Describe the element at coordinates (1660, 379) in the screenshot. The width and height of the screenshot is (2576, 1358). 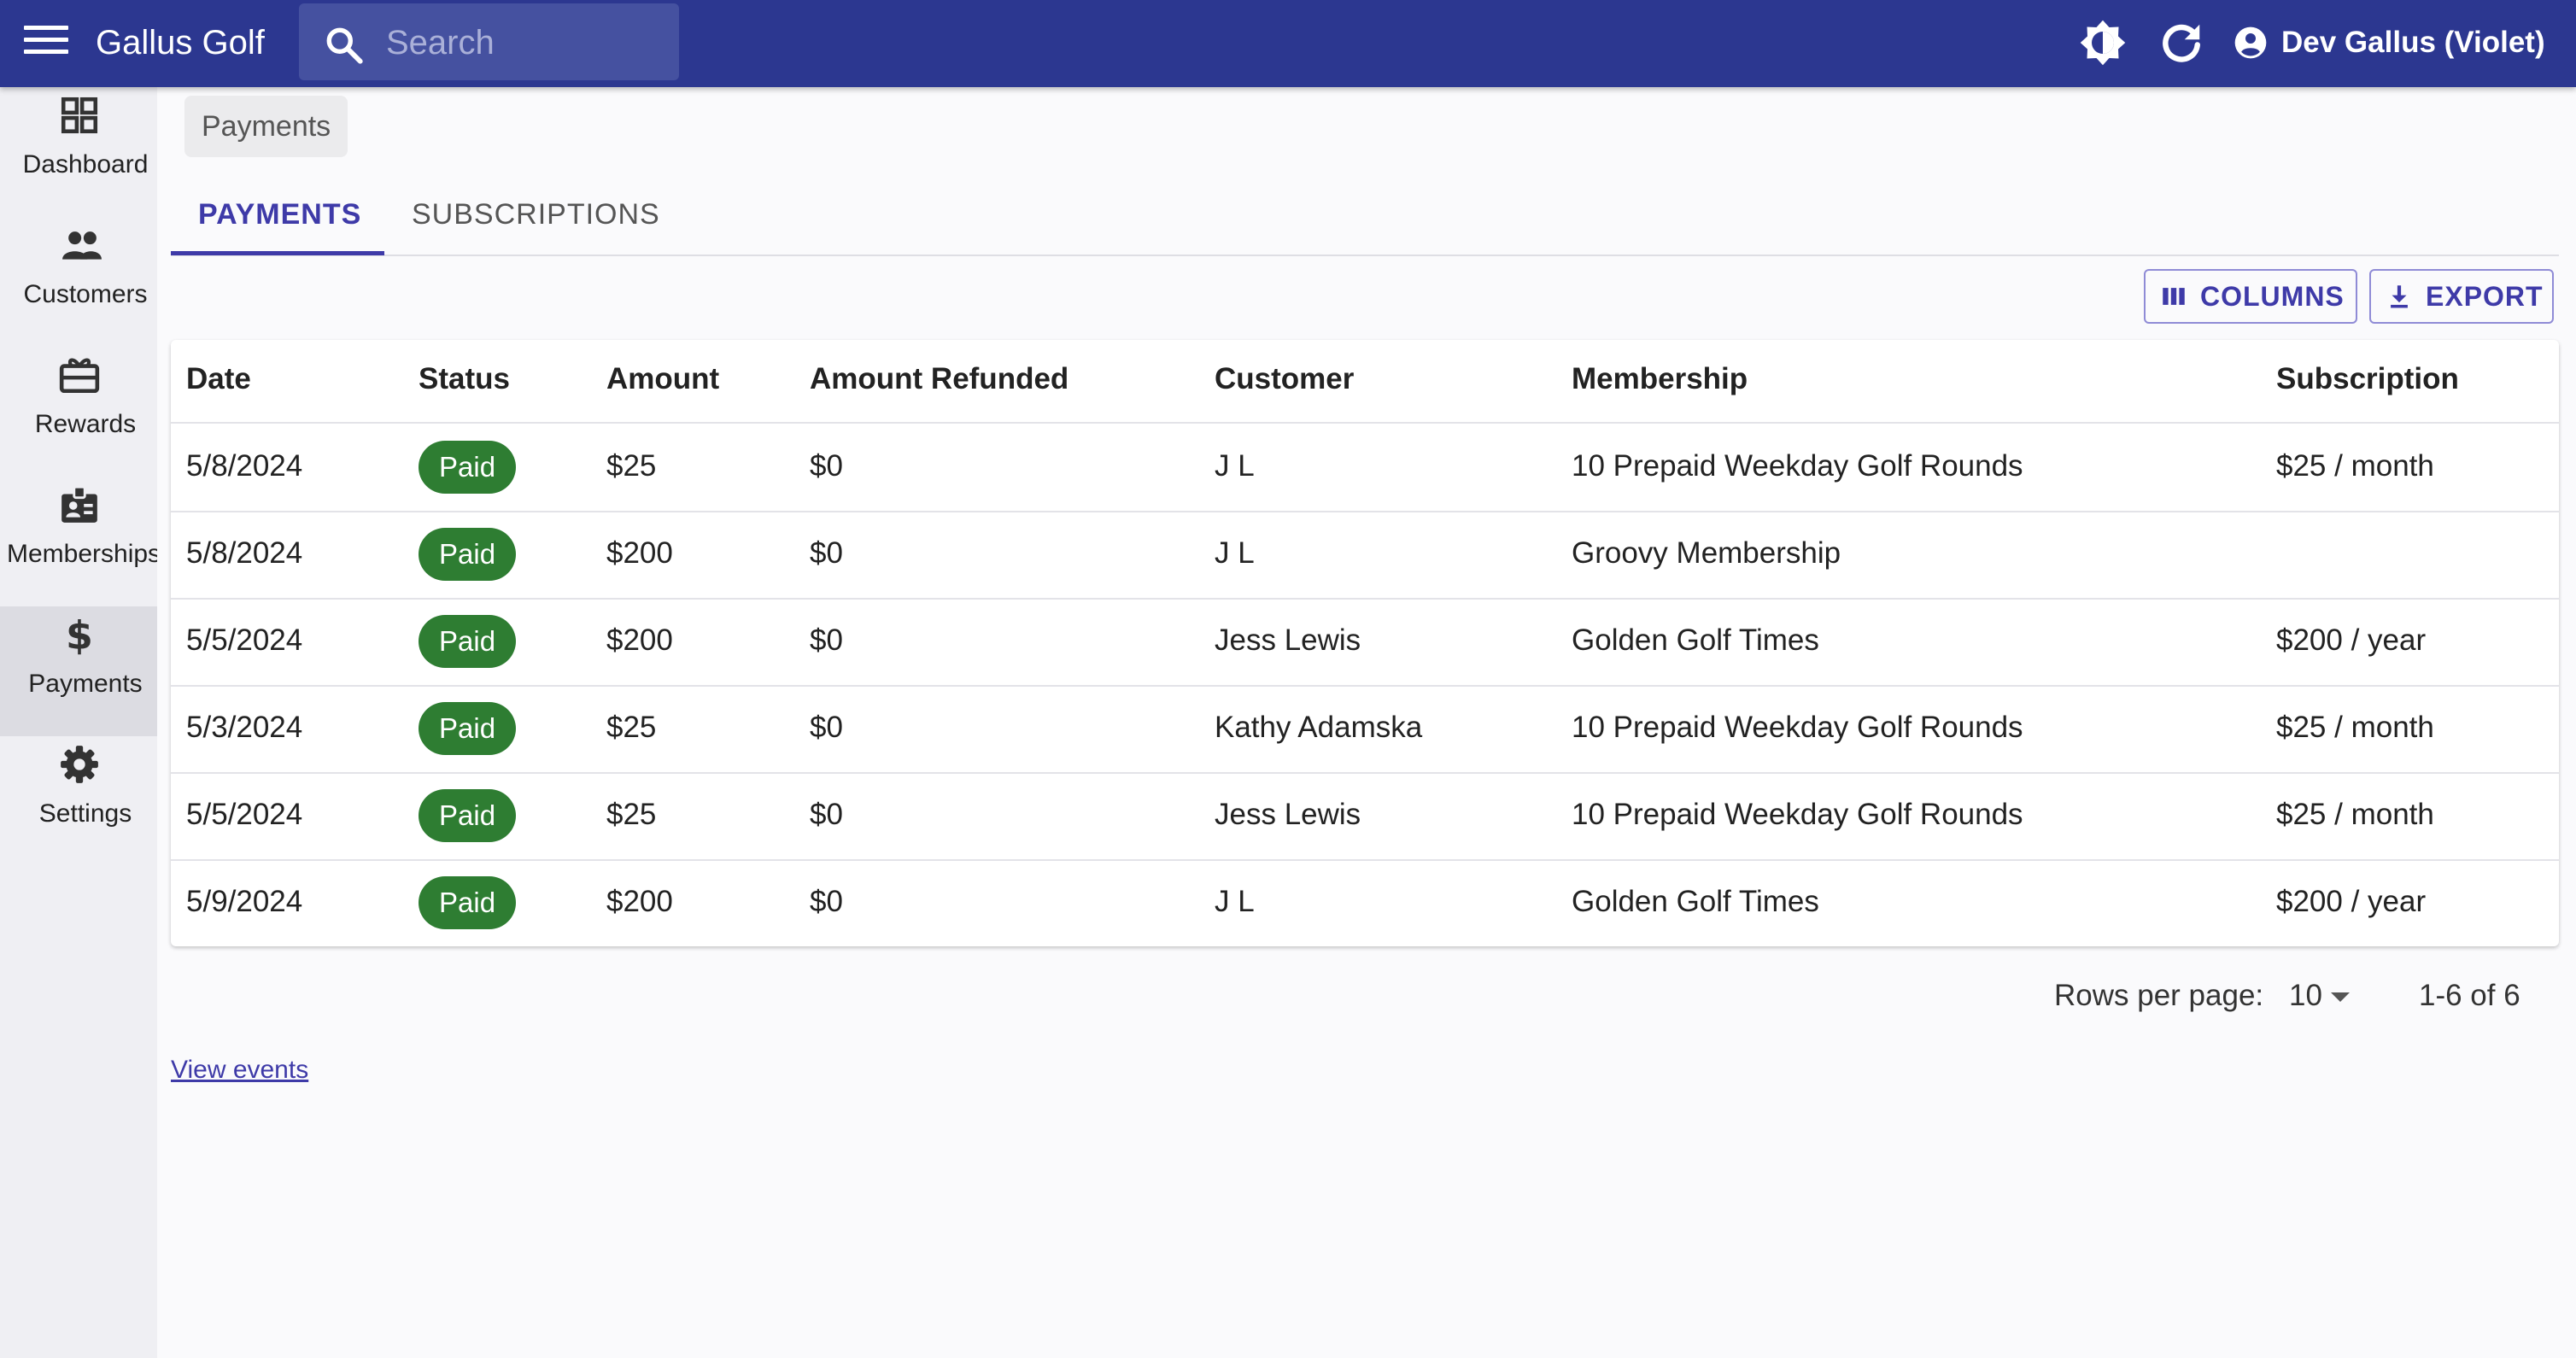
I see `column-header-membership: Membership` at that location.